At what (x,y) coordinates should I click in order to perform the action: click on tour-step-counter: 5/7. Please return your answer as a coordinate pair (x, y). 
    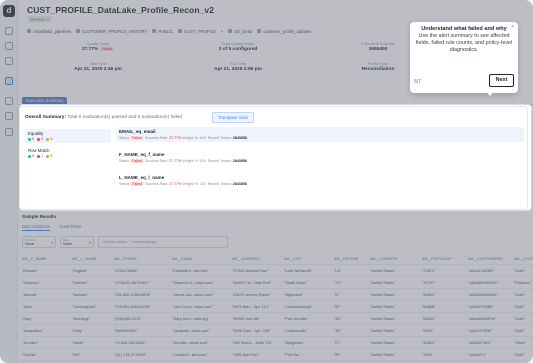
    Looking at the image, I should click on (417, 82).